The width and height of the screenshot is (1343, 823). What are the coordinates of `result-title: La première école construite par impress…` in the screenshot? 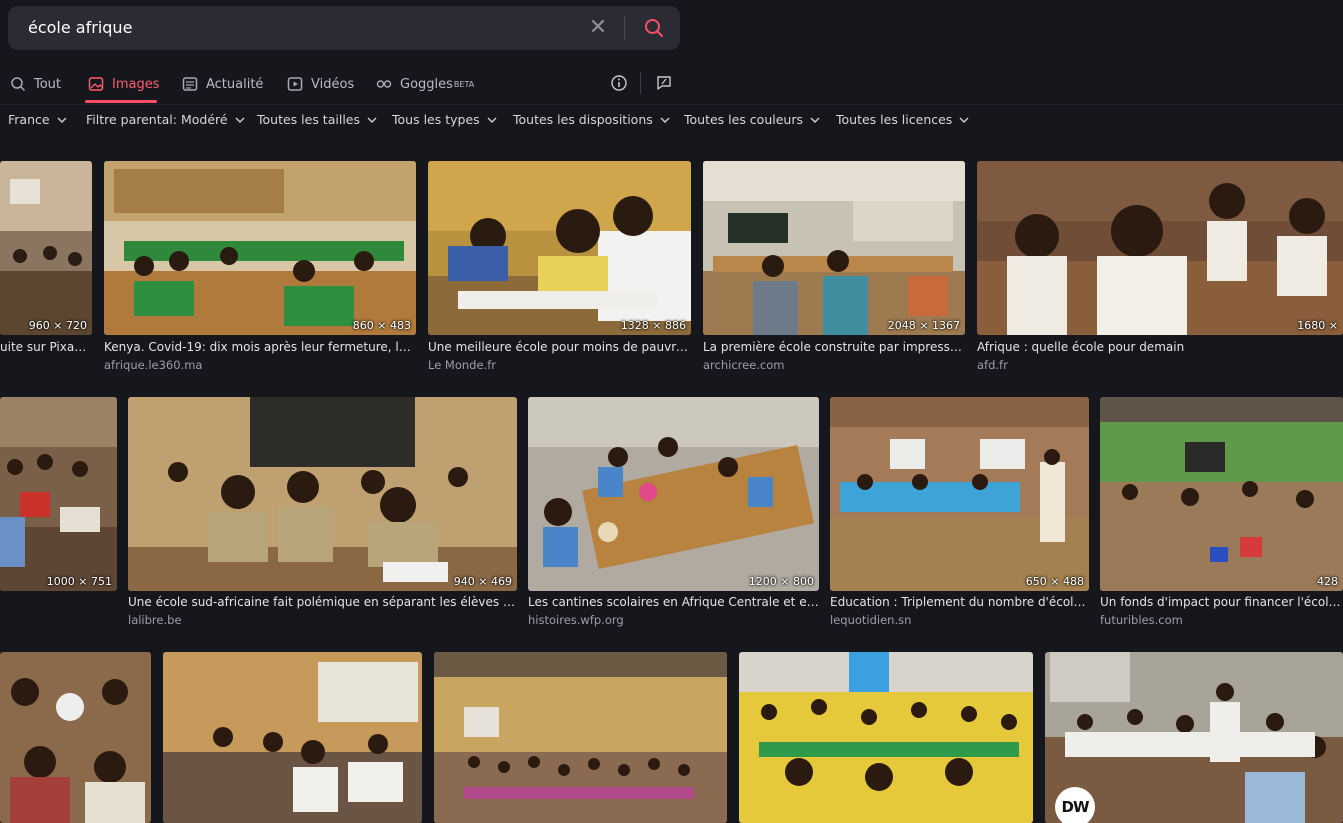 It's located at (834, 347).